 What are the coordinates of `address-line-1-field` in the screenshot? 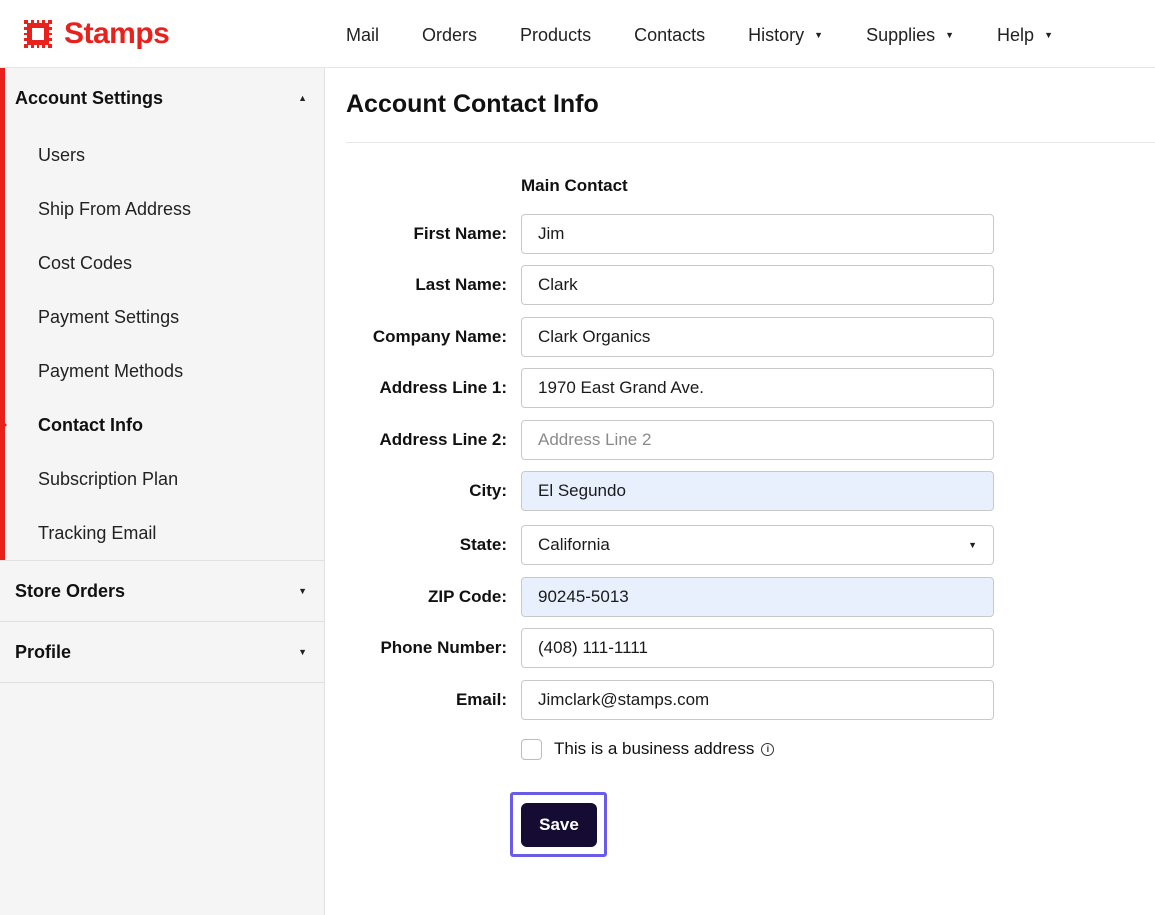 It's located at (757, 388).